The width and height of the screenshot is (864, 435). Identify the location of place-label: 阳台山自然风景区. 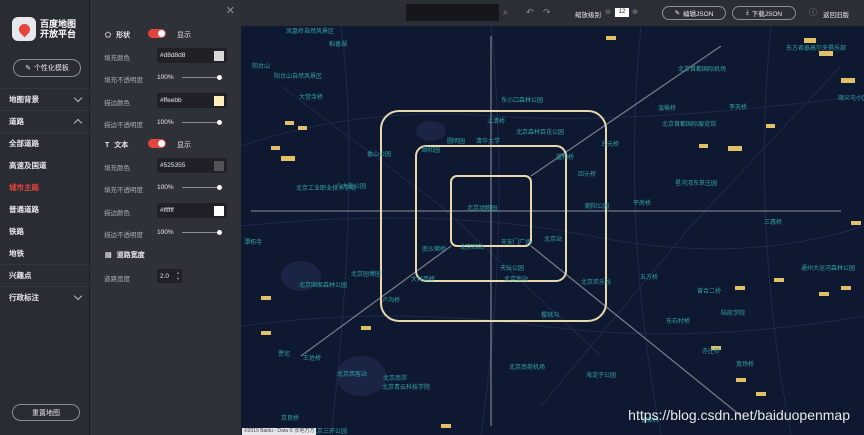
(298, 76).